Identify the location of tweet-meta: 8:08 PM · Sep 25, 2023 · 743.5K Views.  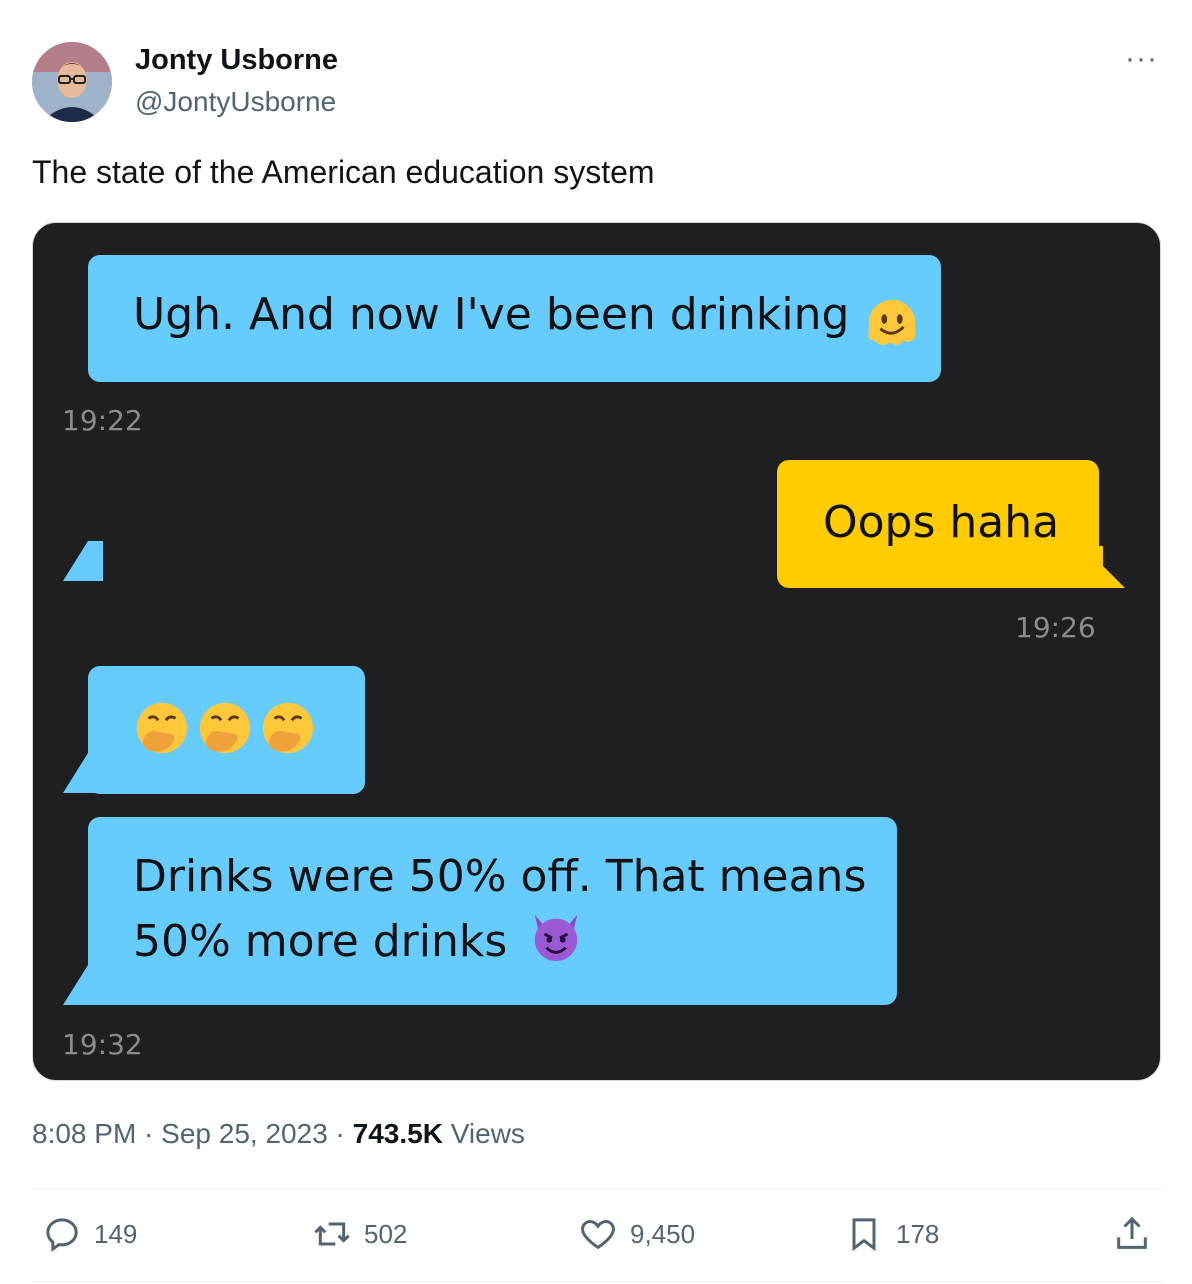
(278, 1134).